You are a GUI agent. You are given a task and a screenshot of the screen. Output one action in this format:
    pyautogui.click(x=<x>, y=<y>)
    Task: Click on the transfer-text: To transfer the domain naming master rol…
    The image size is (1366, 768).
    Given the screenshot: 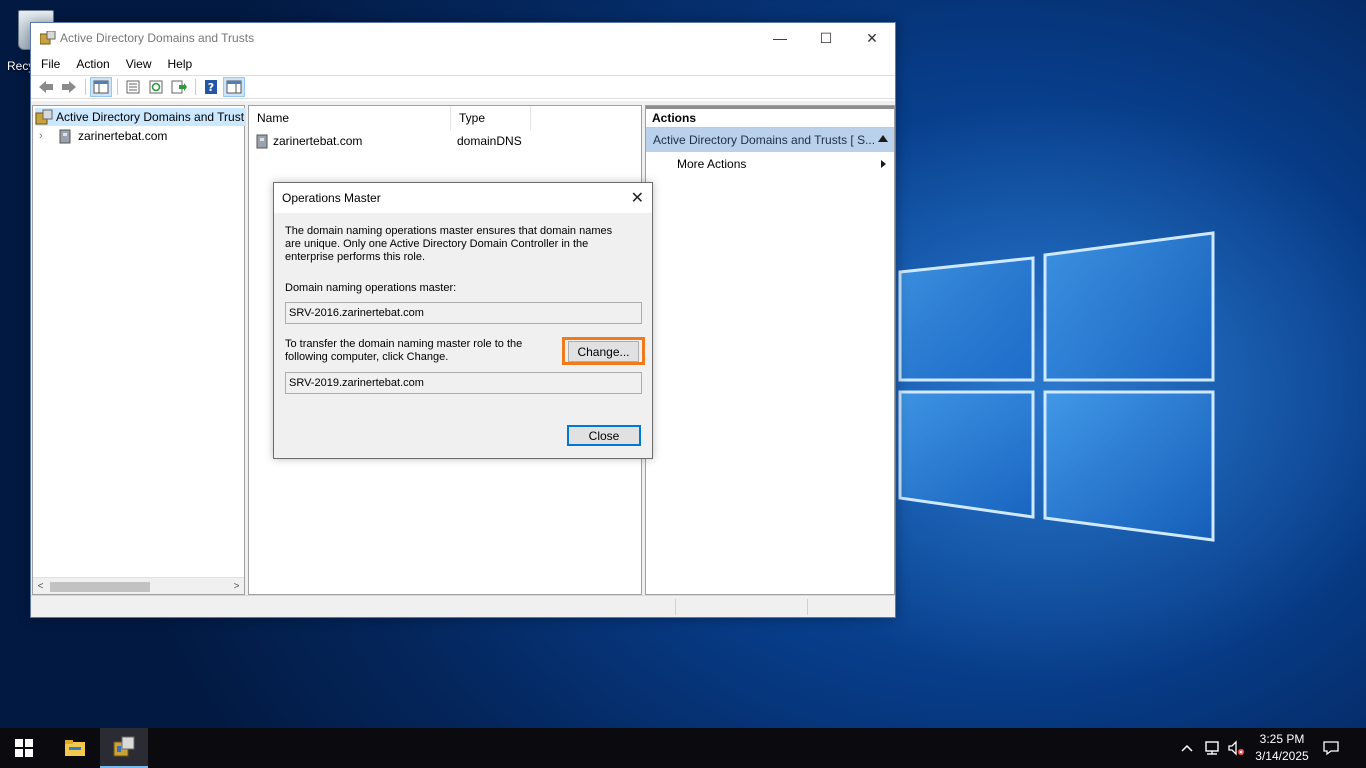 What is the action you would take?
    pyautogui.click(x=404, y=350)
    